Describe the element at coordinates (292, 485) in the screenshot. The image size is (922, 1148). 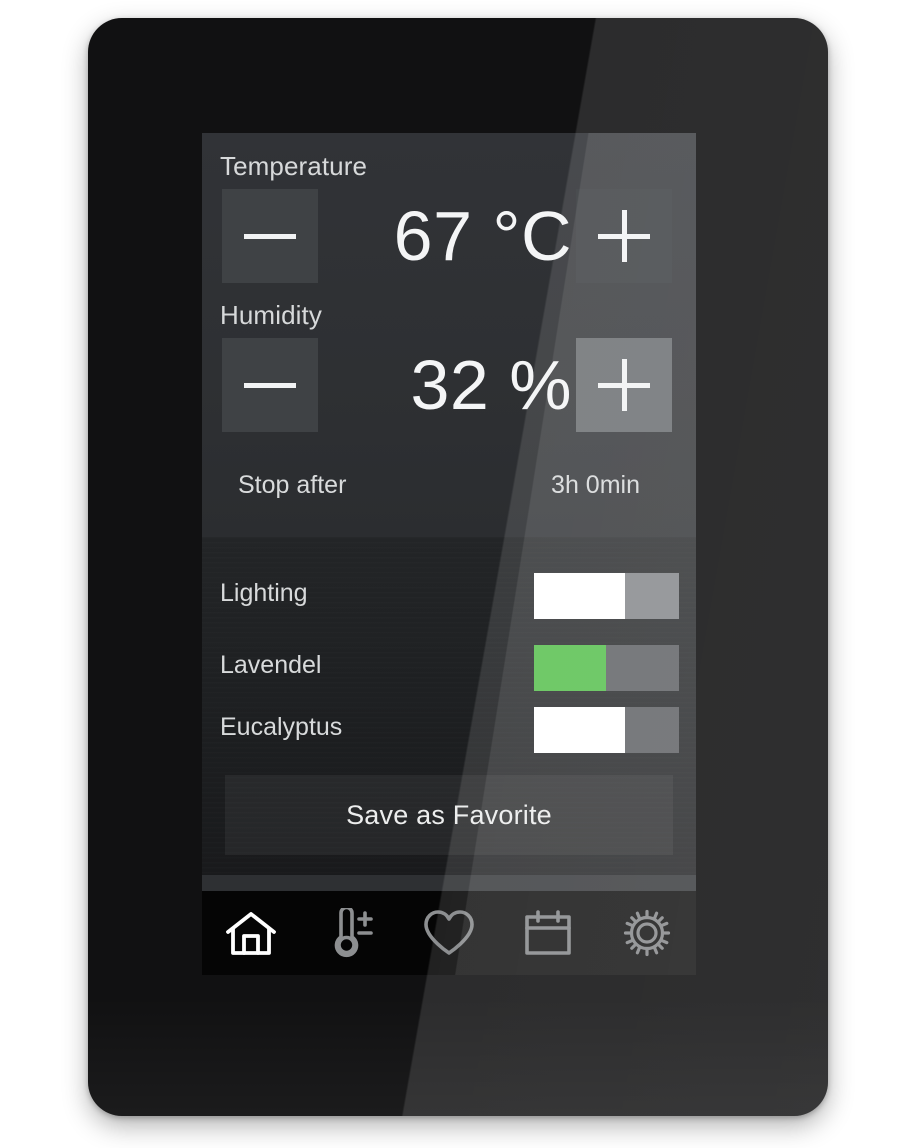
I see `stop-after-label: Stop after` at that location.